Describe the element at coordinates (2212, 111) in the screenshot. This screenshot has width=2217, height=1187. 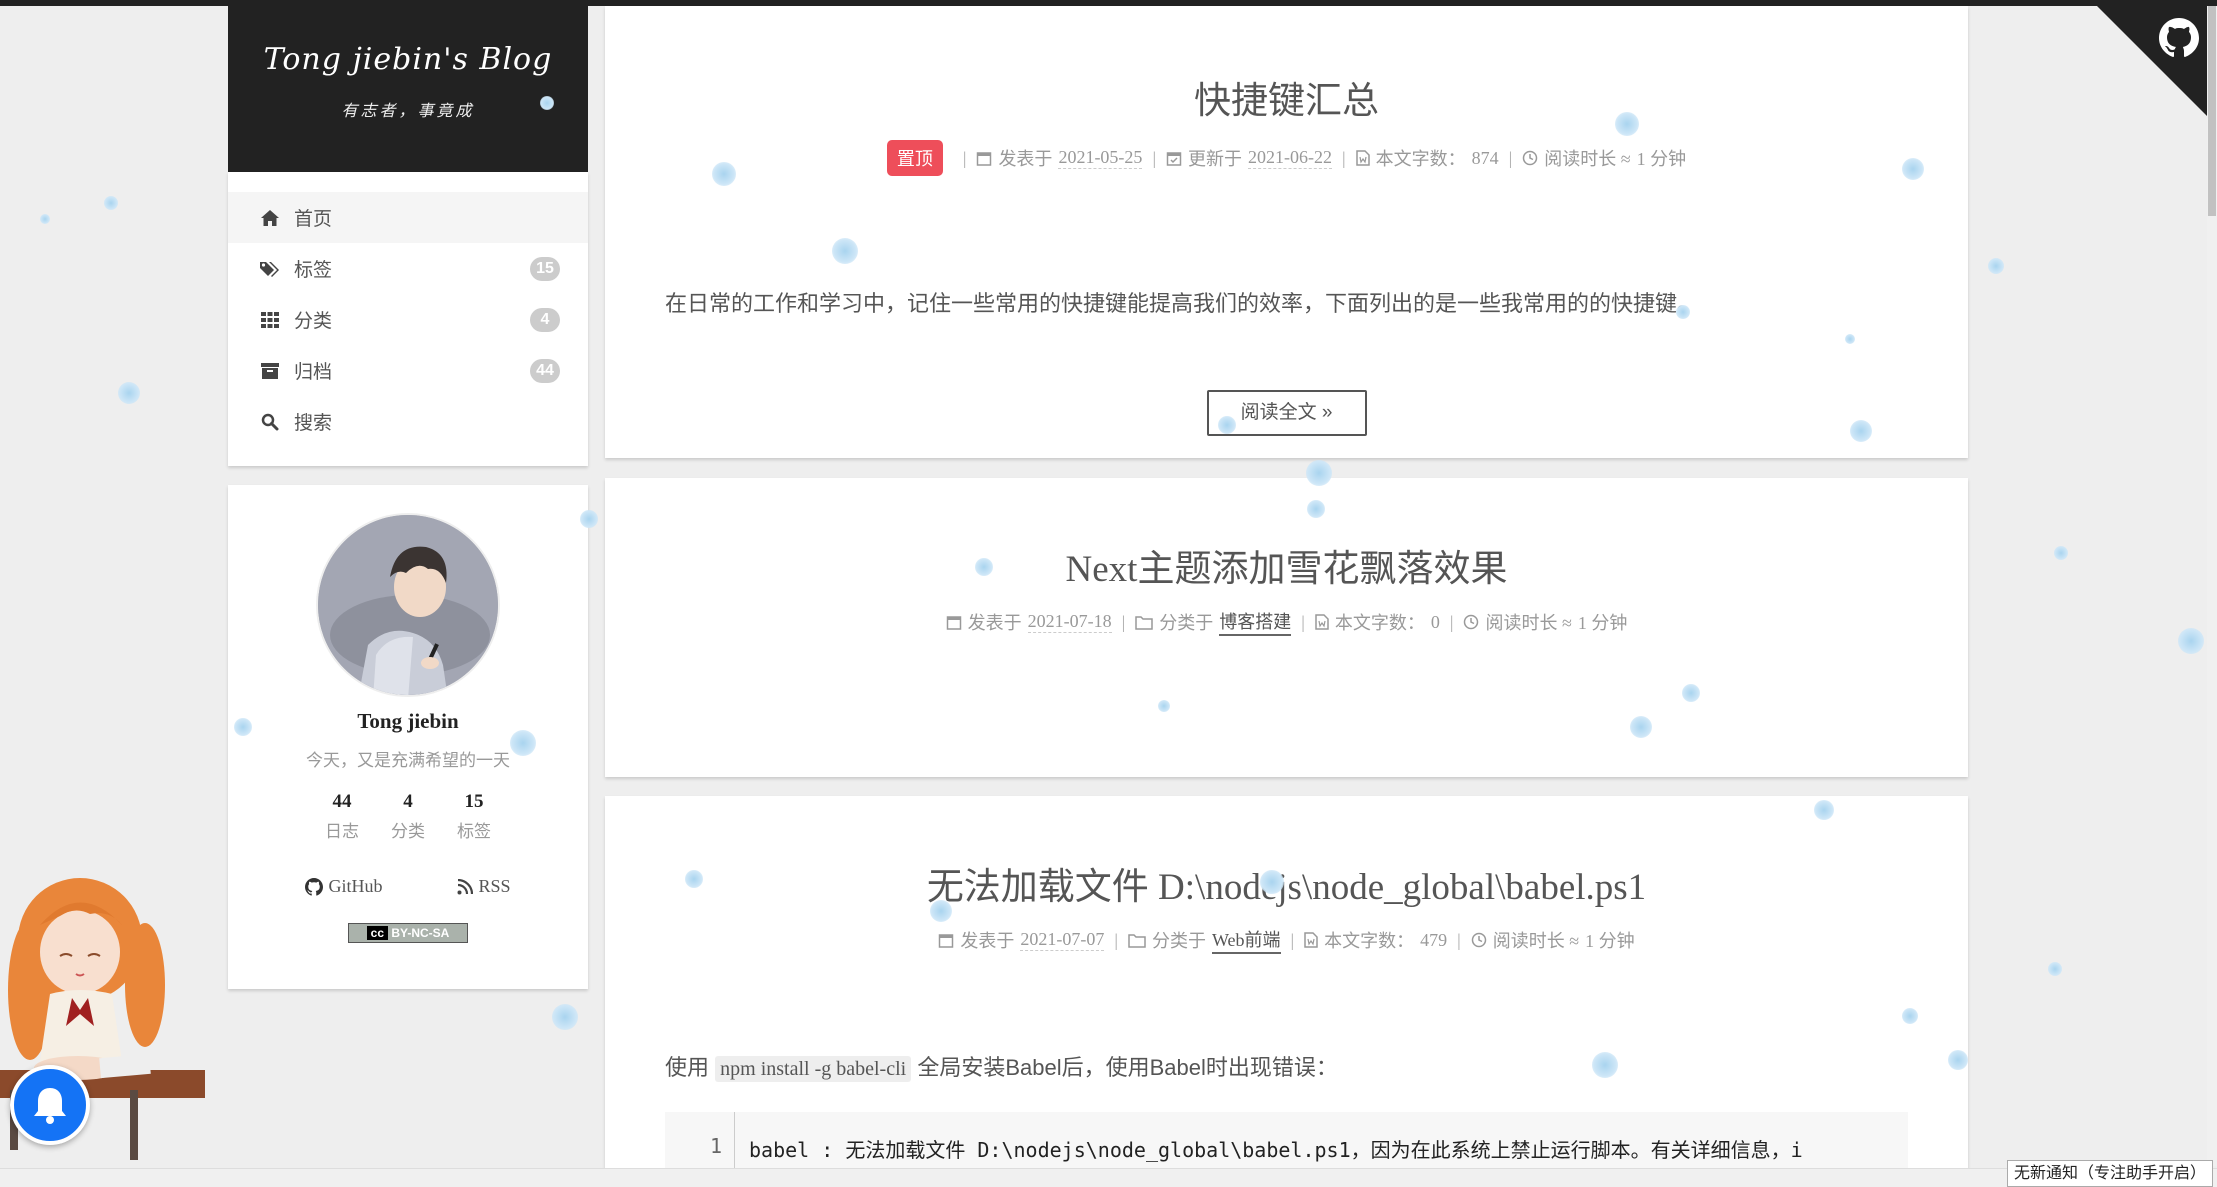
I see `scrollbar-thumb` at that location.